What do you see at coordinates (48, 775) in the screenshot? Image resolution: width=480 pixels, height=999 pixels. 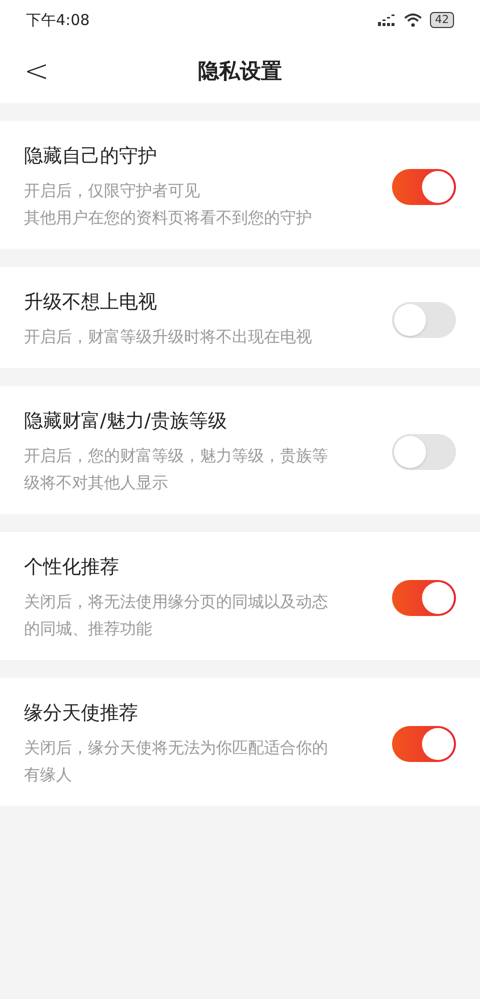 I see `setting-description: 有缘人` at bounding box center [48, 775].